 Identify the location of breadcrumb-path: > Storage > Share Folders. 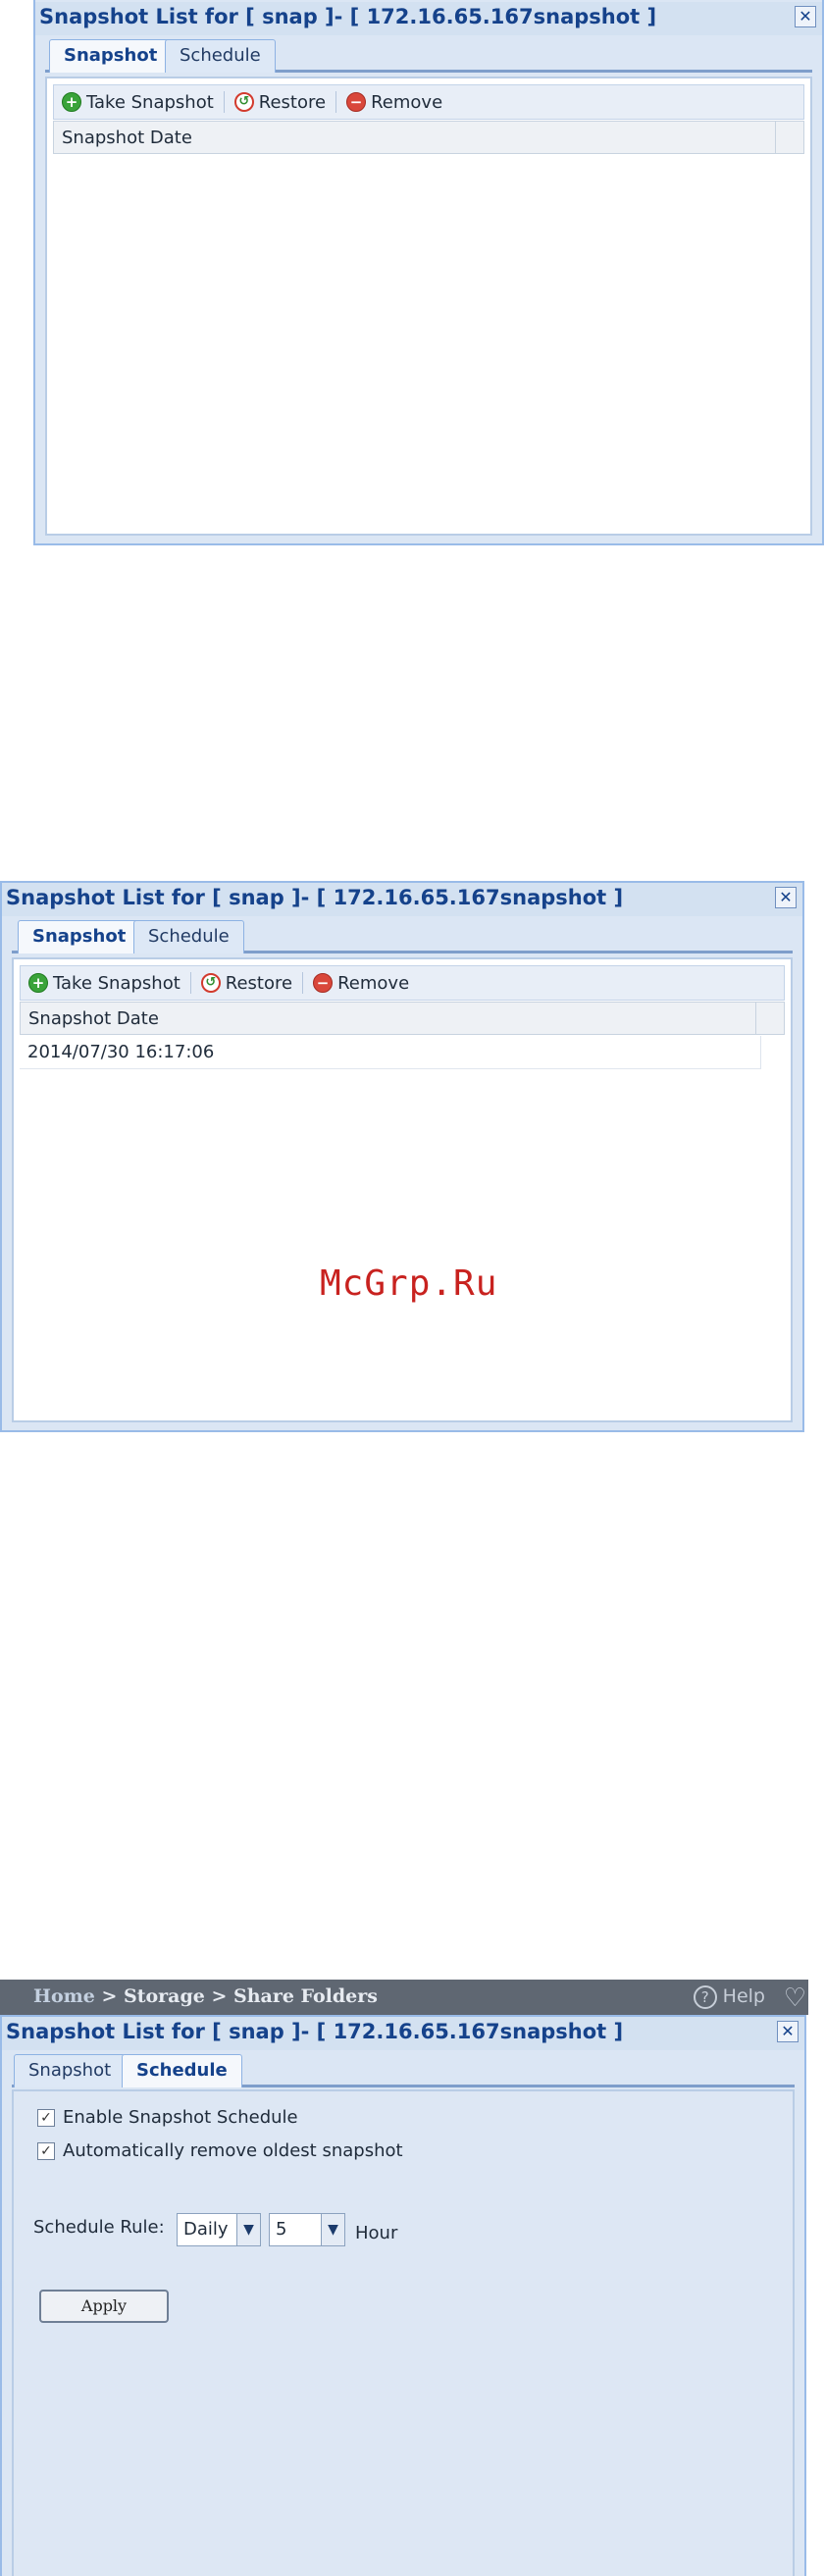
(236, 1996).